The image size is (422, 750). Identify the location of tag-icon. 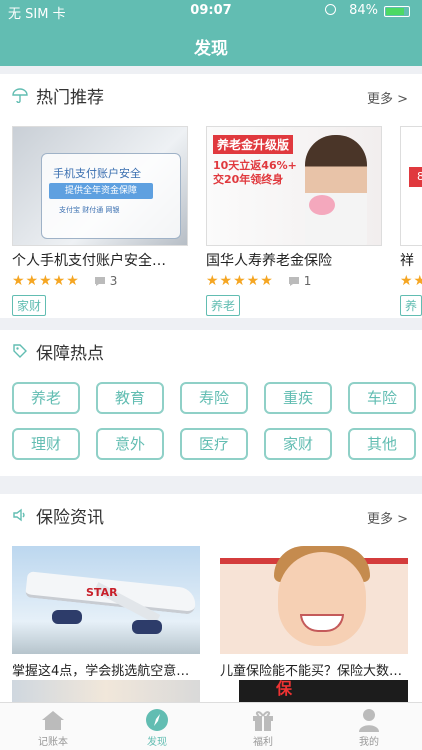
(20, 351).